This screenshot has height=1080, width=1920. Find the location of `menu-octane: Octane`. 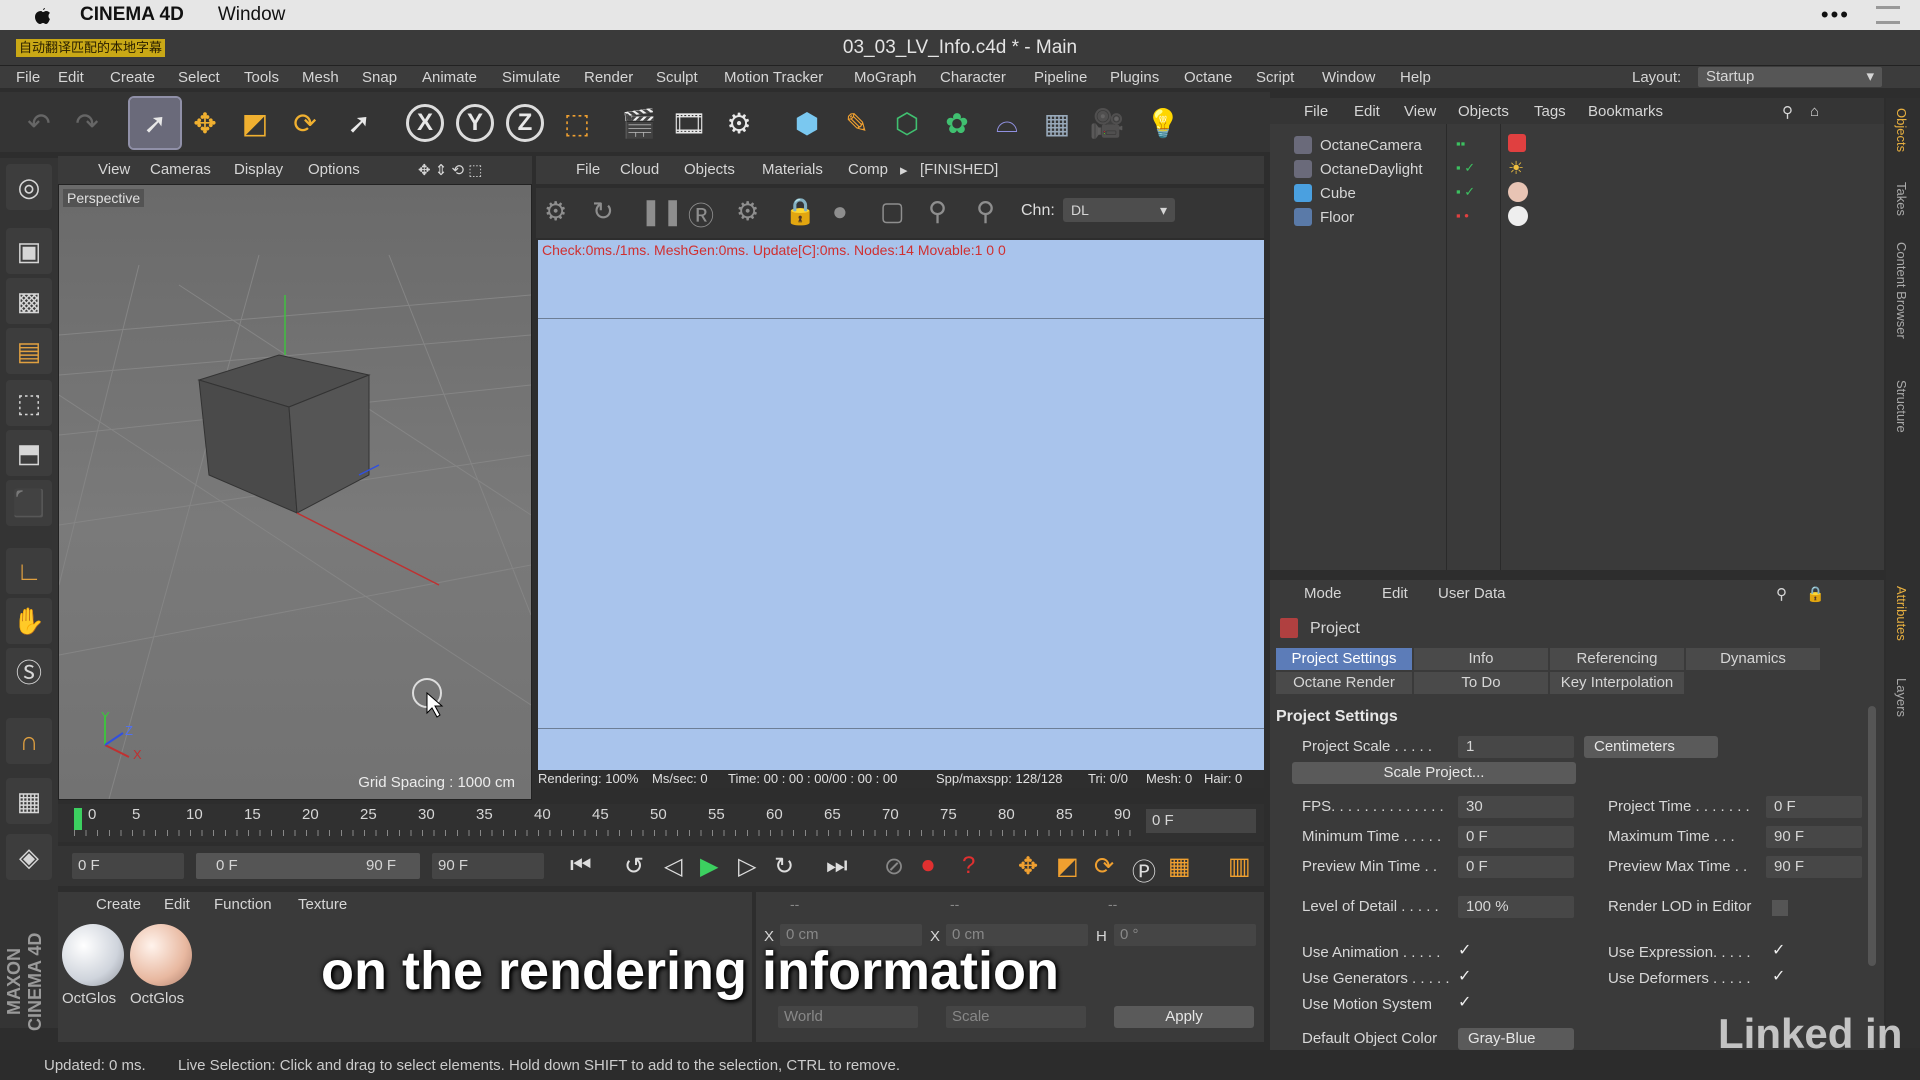

menu-octane: Octane is located at coordinates (1208, 77).